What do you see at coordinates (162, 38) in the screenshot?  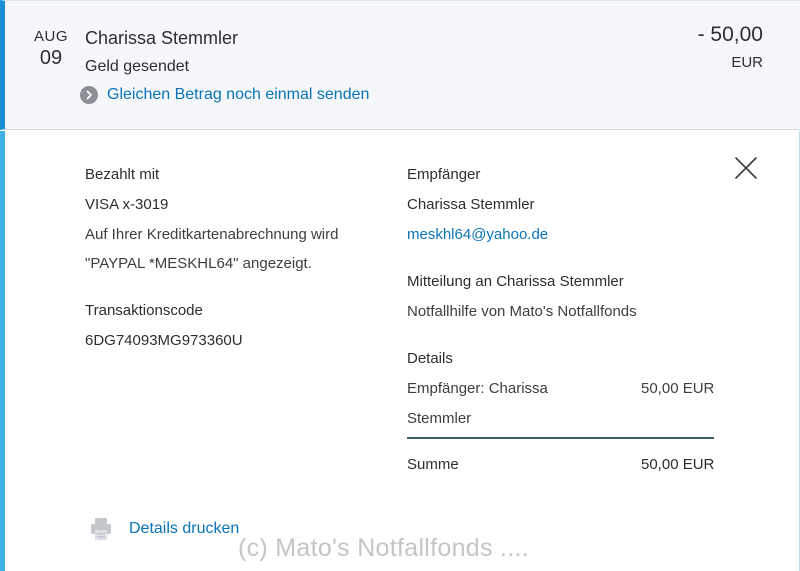 I see `recipient-name: Charissa Stemmler` at bounding box center [162, 38].